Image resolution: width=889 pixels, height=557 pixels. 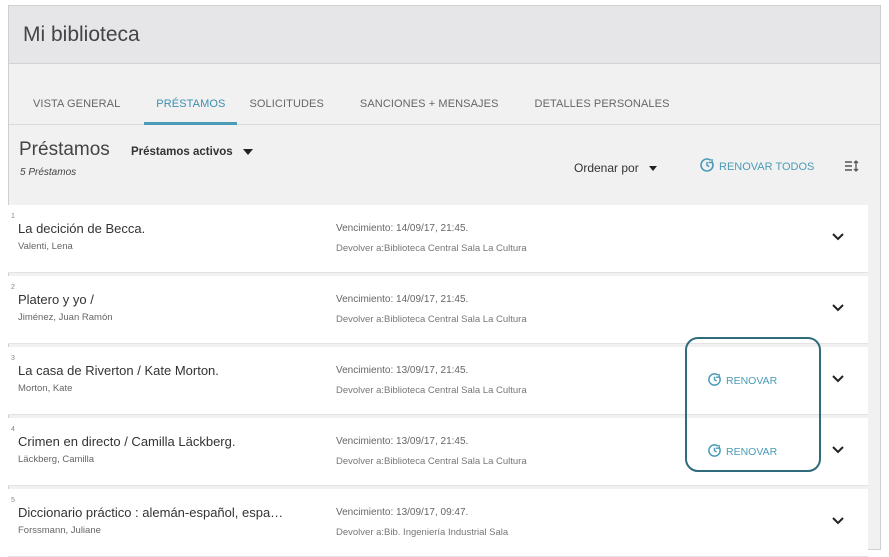 What do you see at coordinates (13, 216) in the screenshot?
I see `row-index: 1` at bounding box center [13, 216].